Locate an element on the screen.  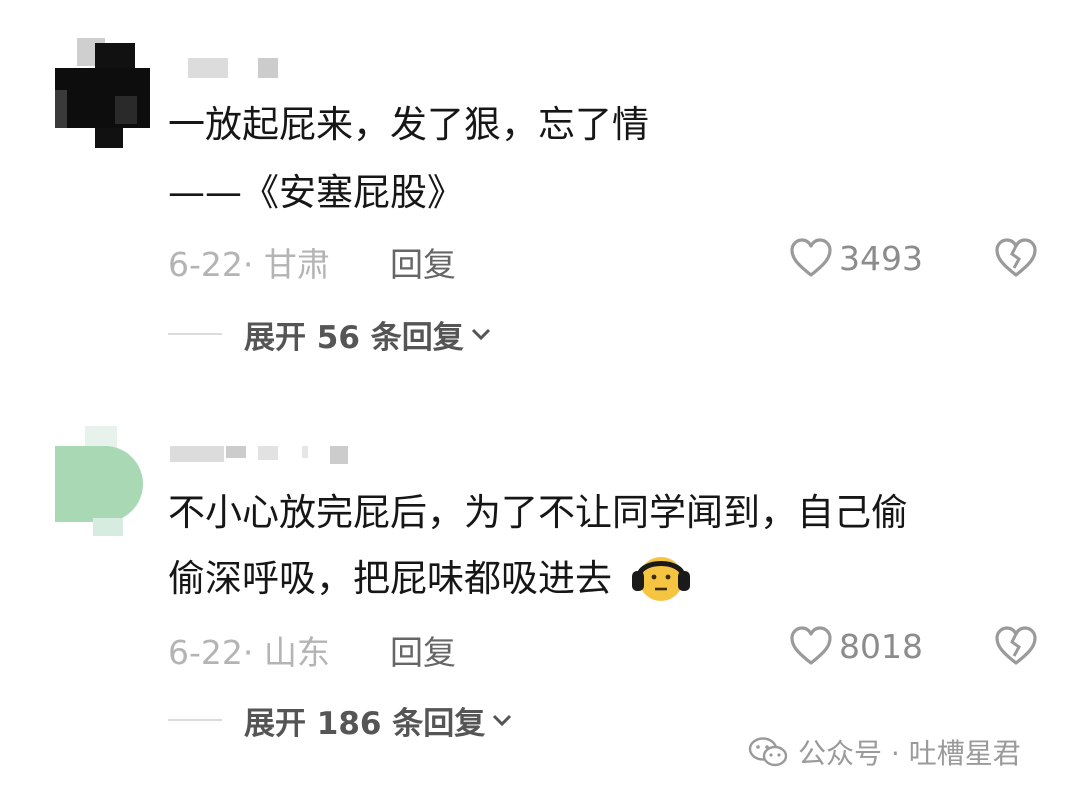
headphones-face-emoji is located at coordinates (660, 578).